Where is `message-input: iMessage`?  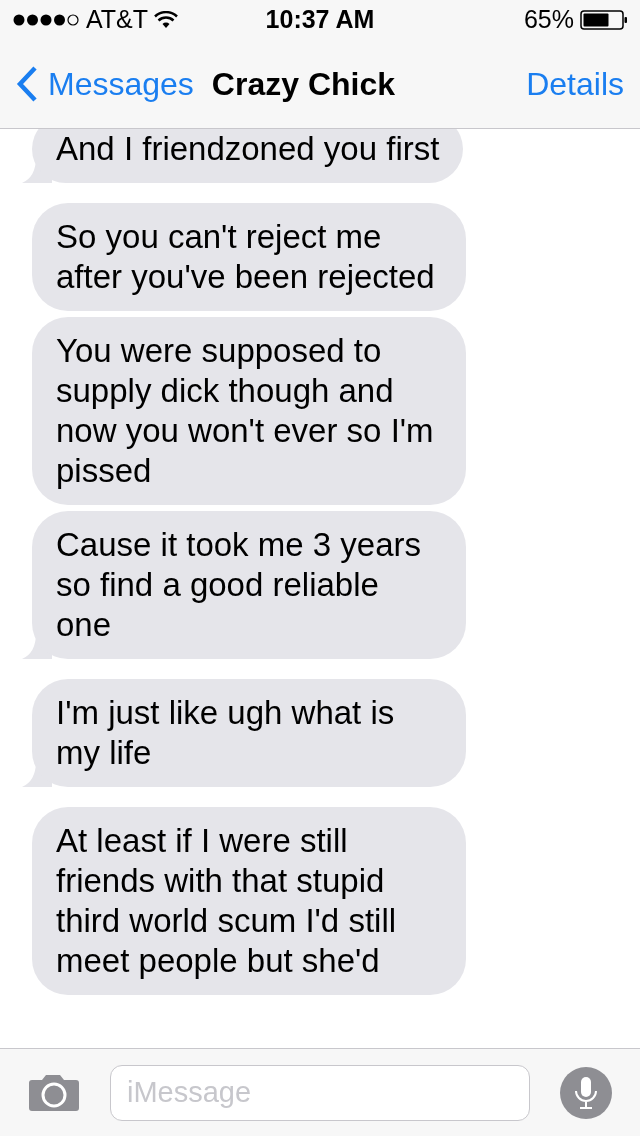 message-input: iMessage is located at coordinates (320, 1092).